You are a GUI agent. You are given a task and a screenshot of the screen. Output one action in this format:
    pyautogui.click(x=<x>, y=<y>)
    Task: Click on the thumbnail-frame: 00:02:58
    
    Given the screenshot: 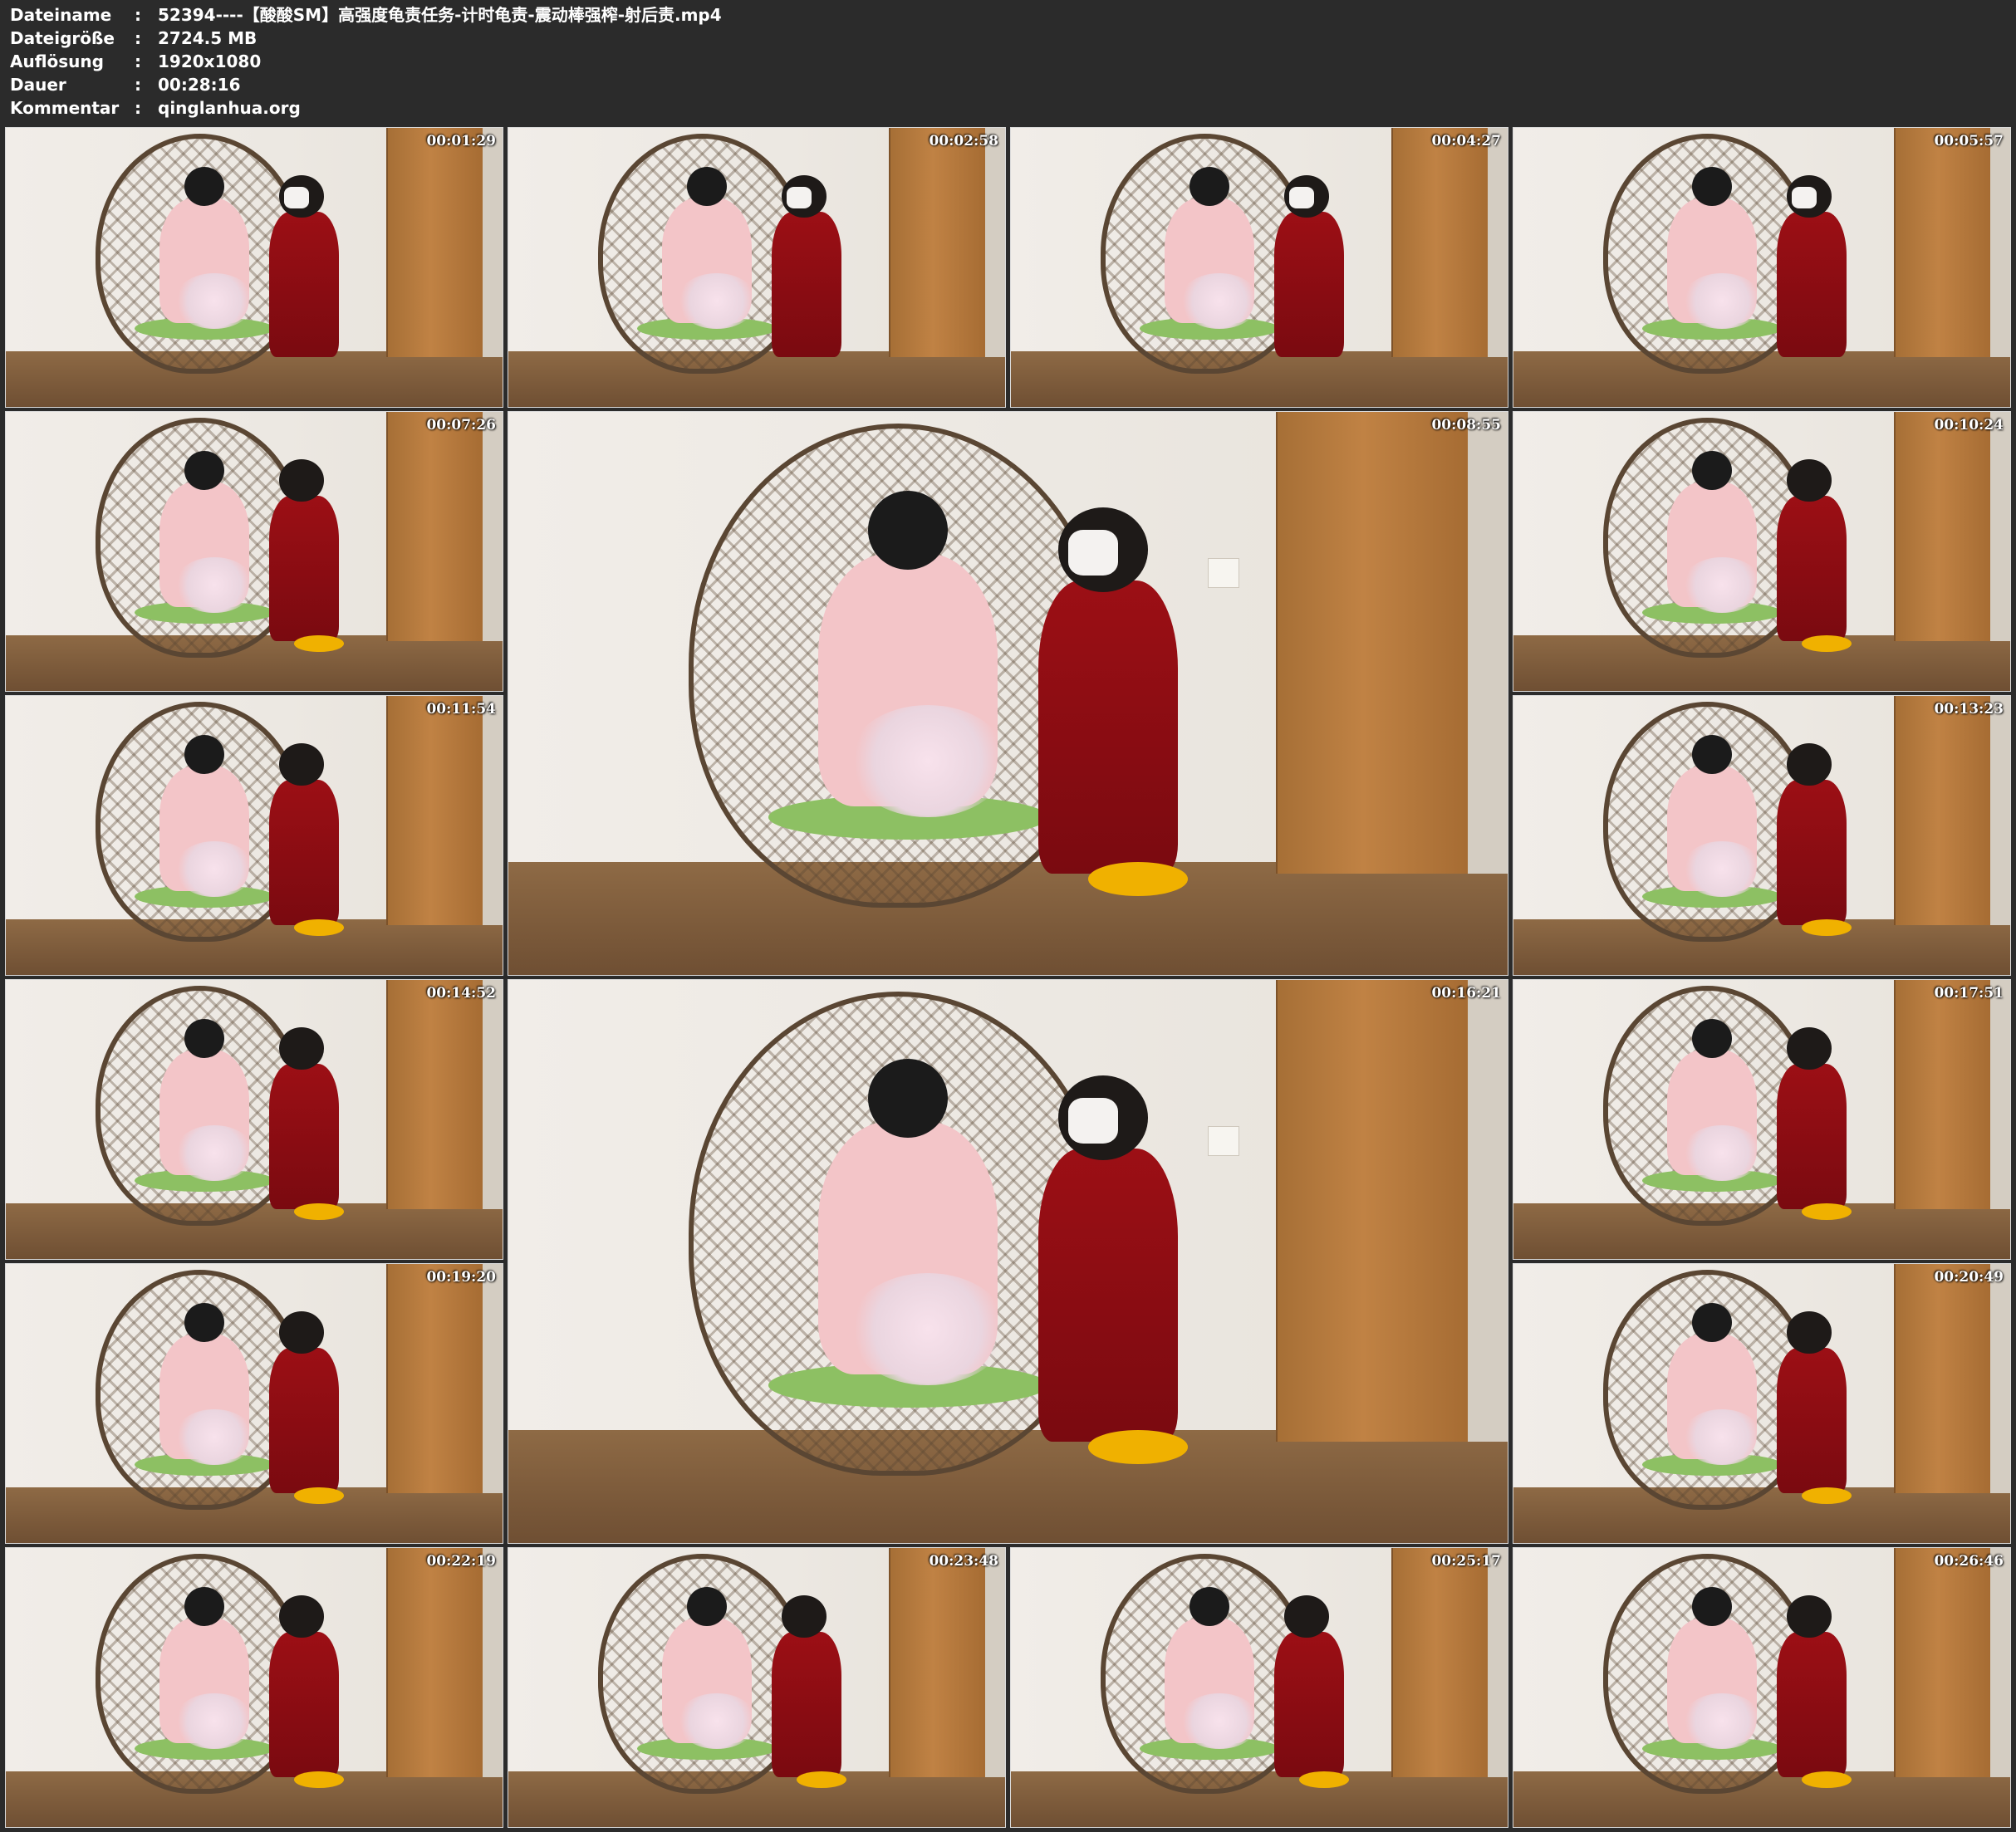 What is the action you would take?
    pyautogui.click(x=757, y=267)
    